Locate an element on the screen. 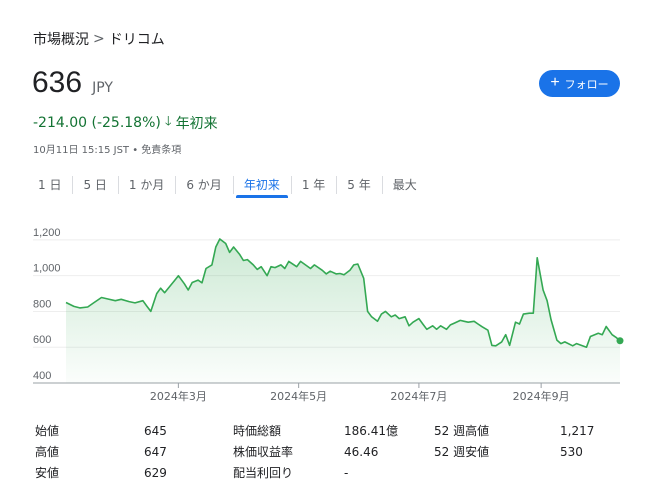 Image resolution: width=656 pixels, height=492 pixels. tab-ytd: 年初来 is located at coordinates (261, 185).